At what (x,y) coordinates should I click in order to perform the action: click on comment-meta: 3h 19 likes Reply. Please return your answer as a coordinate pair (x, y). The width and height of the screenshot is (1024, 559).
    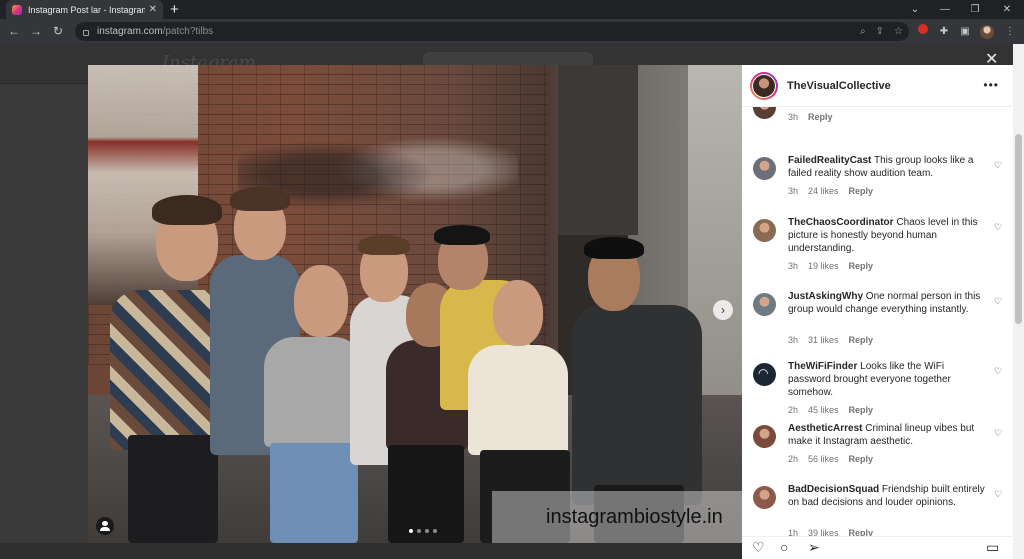
    Looking at the image, I should click on (835, 266).